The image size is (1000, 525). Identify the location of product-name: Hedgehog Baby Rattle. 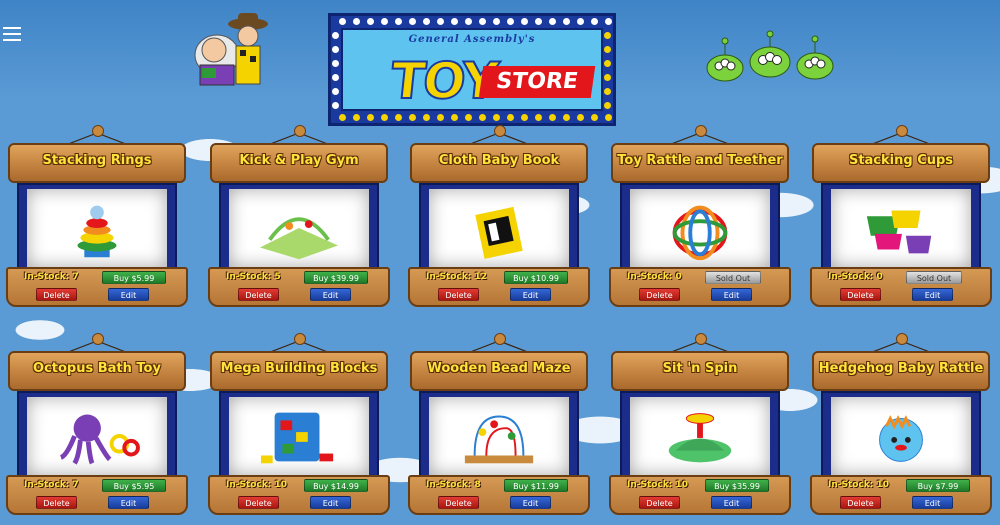
(901, 368).